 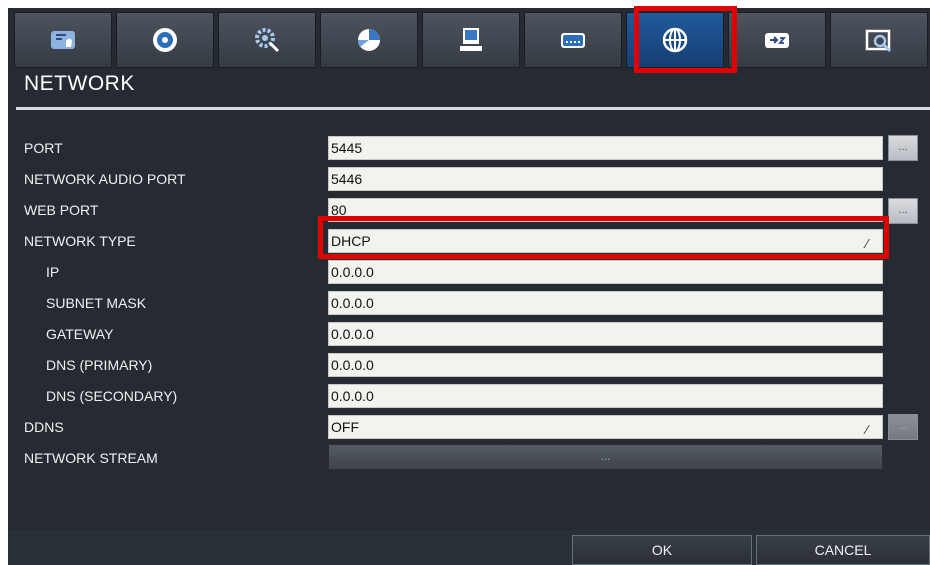 What do you see at coordinates (43, 148) in the screenshot?
I see `port-label: PORT` at bounding box center [43, 148].